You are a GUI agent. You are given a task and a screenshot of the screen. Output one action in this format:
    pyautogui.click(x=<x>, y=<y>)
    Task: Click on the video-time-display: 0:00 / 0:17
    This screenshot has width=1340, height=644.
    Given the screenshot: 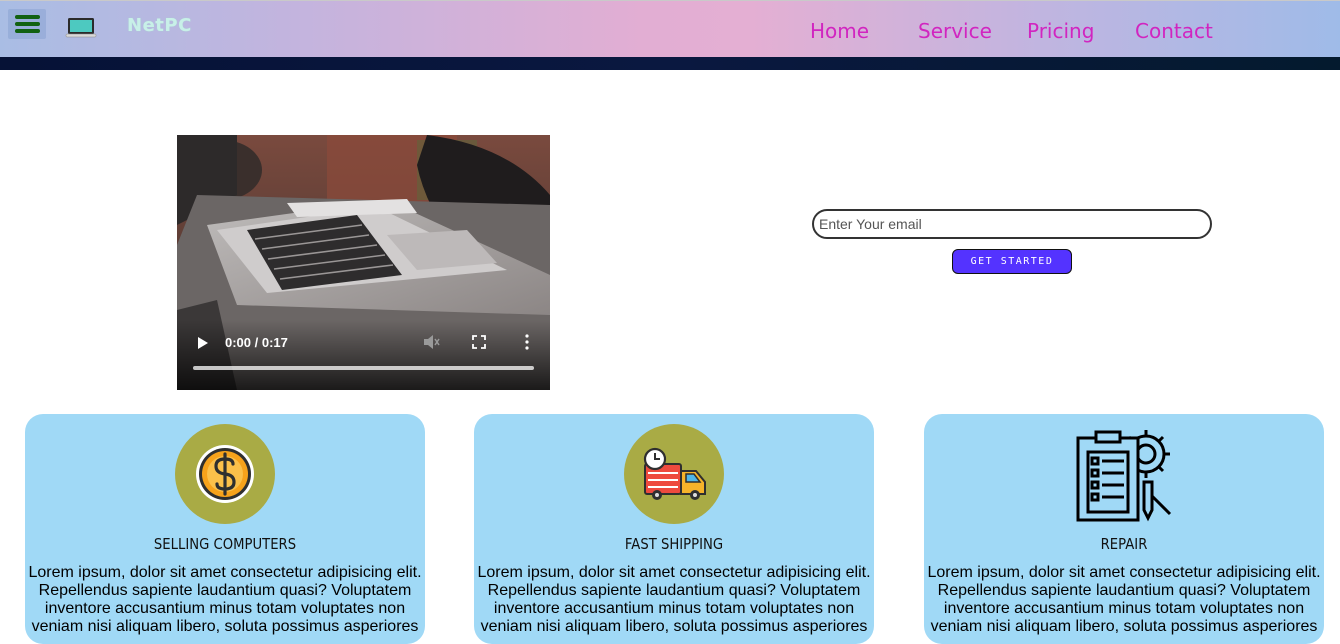 What is the action you would take?
    pyautogui.click(x=256, y=342)
    